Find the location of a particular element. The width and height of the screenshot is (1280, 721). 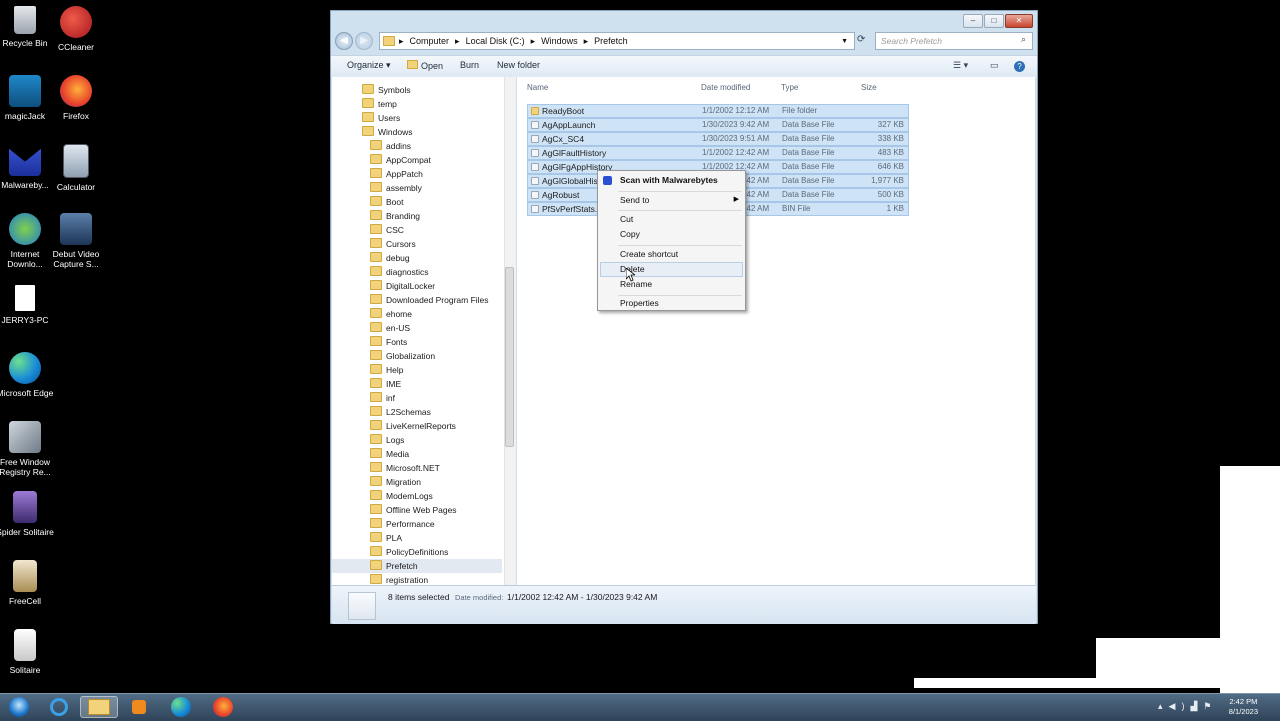

tree-item: L2Schemas is located at coordinates (400, 412).